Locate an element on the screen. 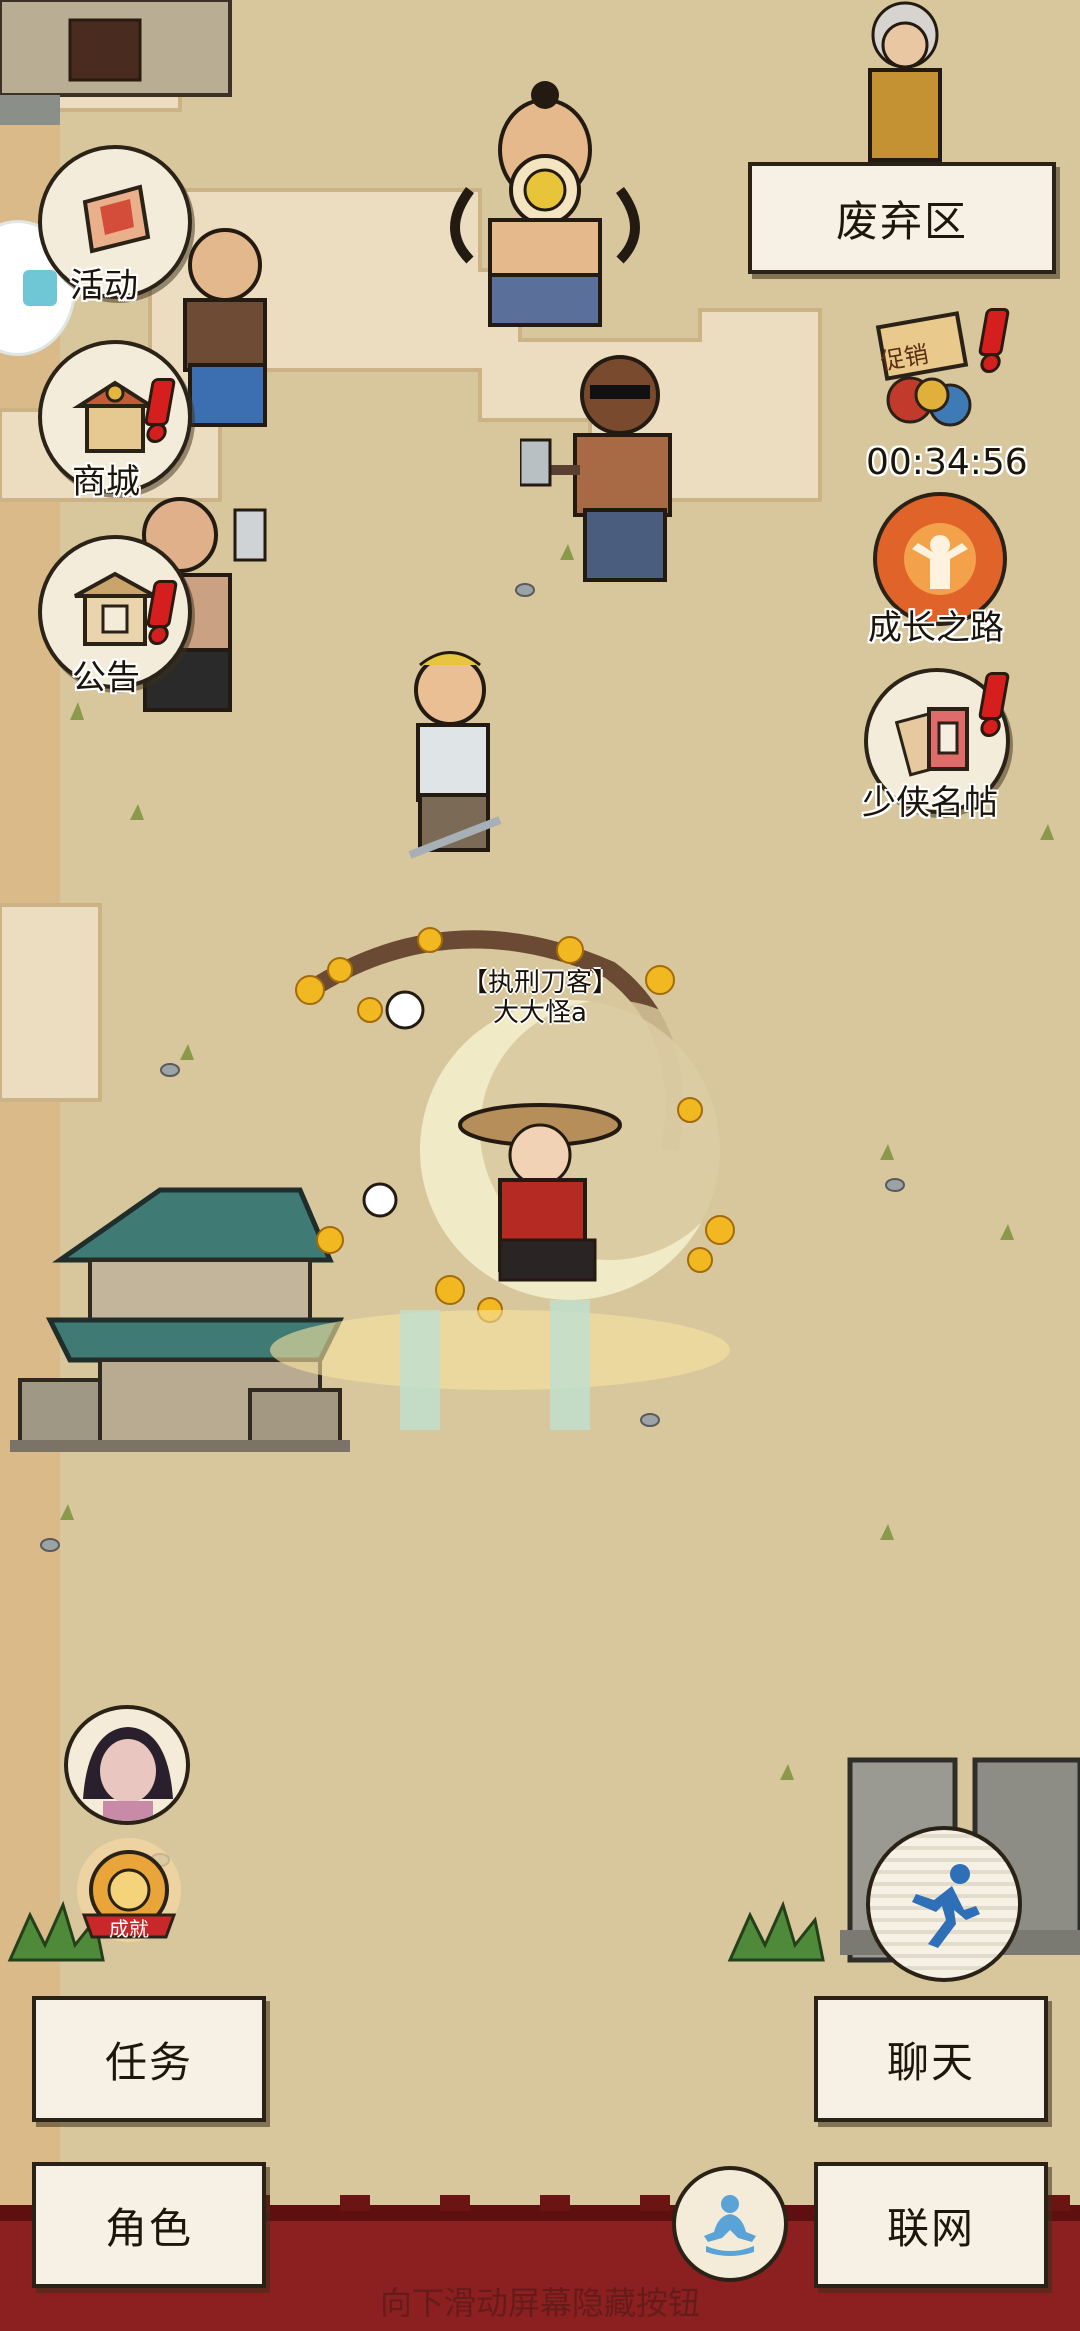 The image size is (1080, 2331). meditation-icon is located at coordinates (730, 2225).